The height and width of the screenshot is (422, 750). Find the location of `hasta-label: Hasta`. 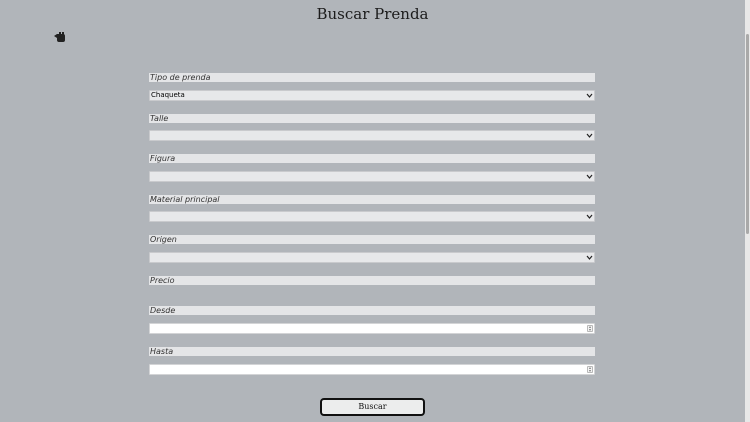

hasta-label: Hasta is located at coordinates (372, 351).